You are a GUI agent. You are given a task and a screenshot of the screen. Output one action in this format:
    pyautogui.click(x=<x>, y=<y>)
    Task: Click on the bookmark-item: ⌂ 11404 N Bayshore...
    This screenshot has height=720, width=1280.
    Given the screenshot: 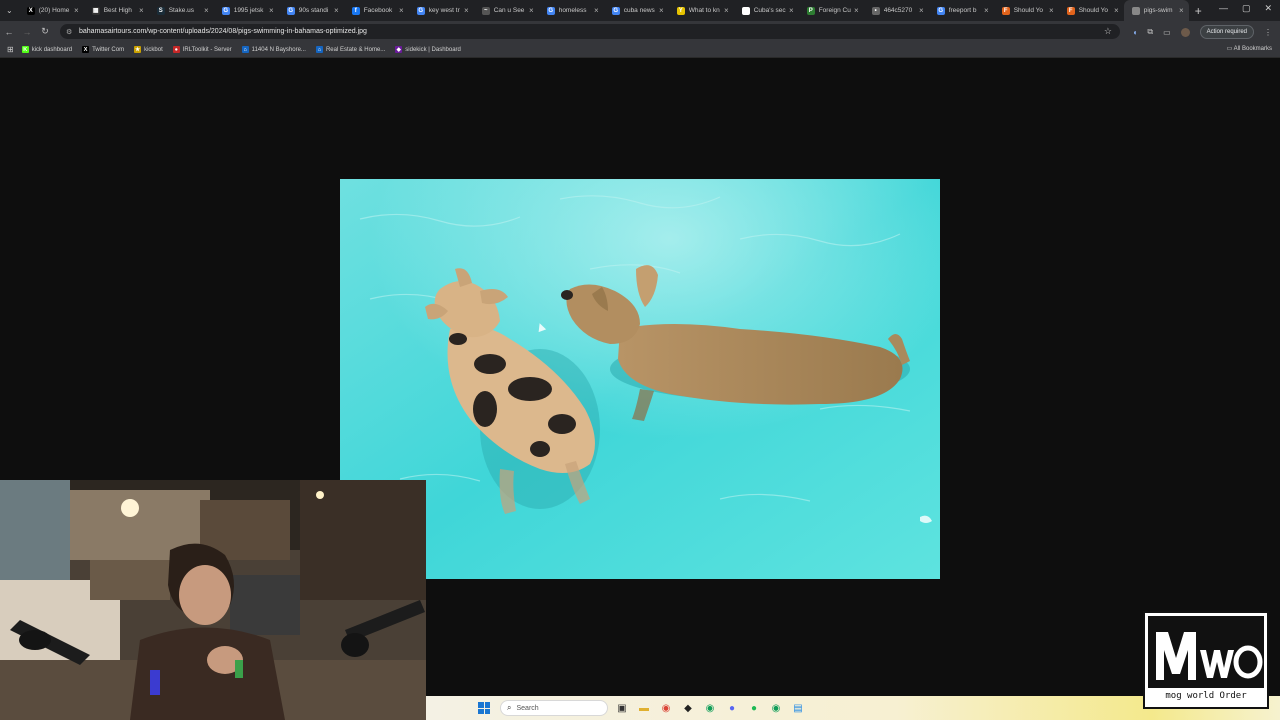 What is the action you would take?
    pyautogui.click(x=273, y=49)
    